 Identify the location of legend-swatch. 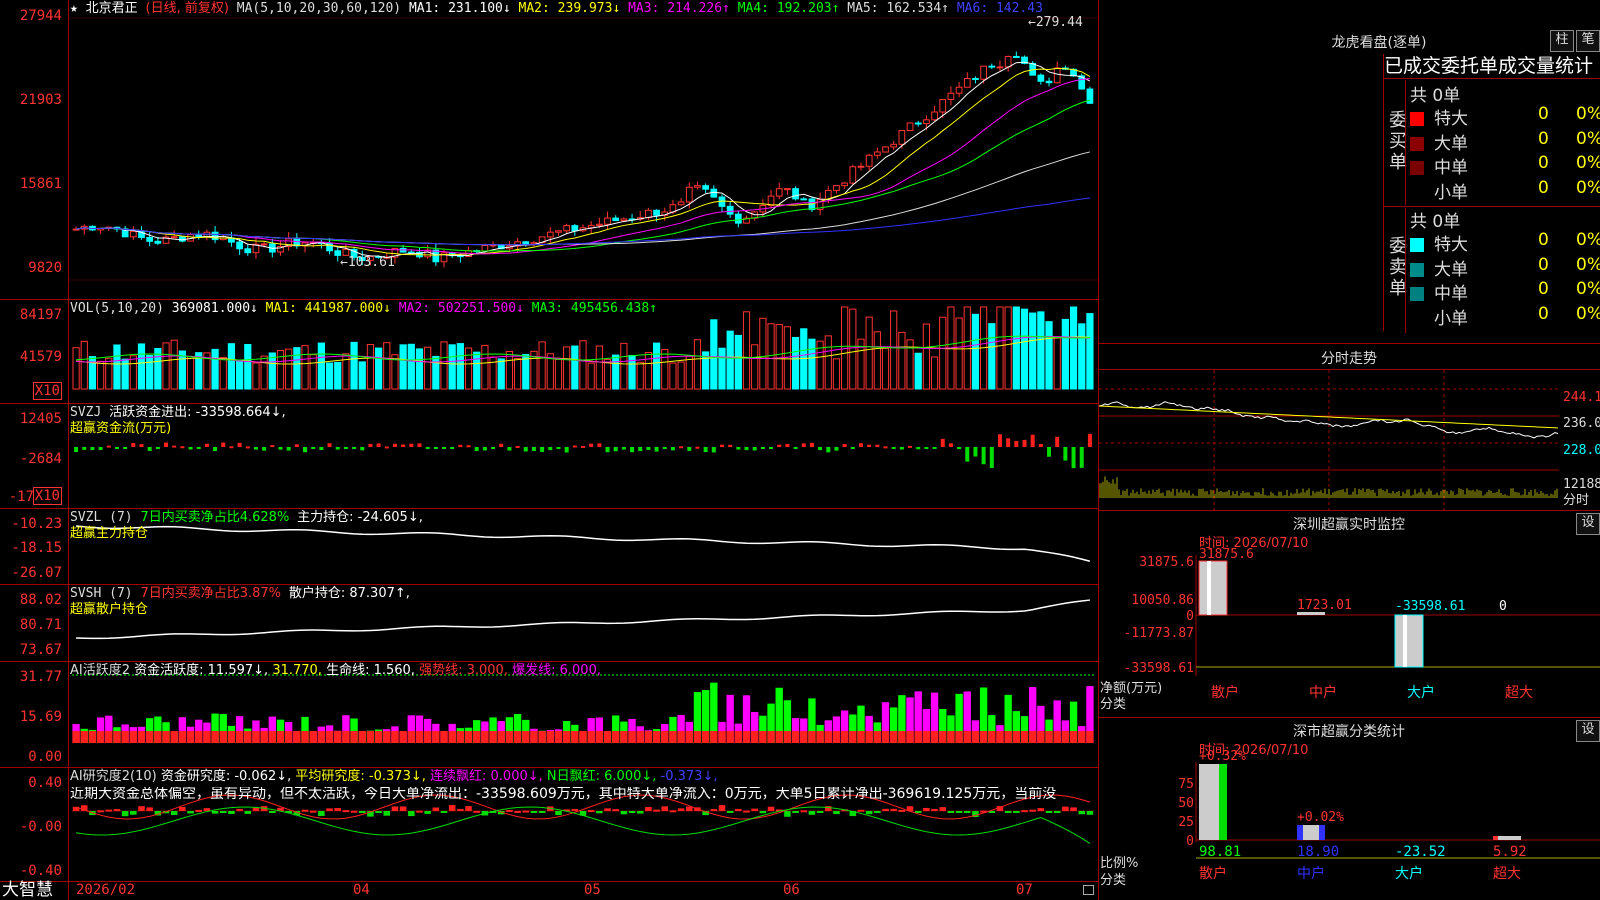
(1417, 294).